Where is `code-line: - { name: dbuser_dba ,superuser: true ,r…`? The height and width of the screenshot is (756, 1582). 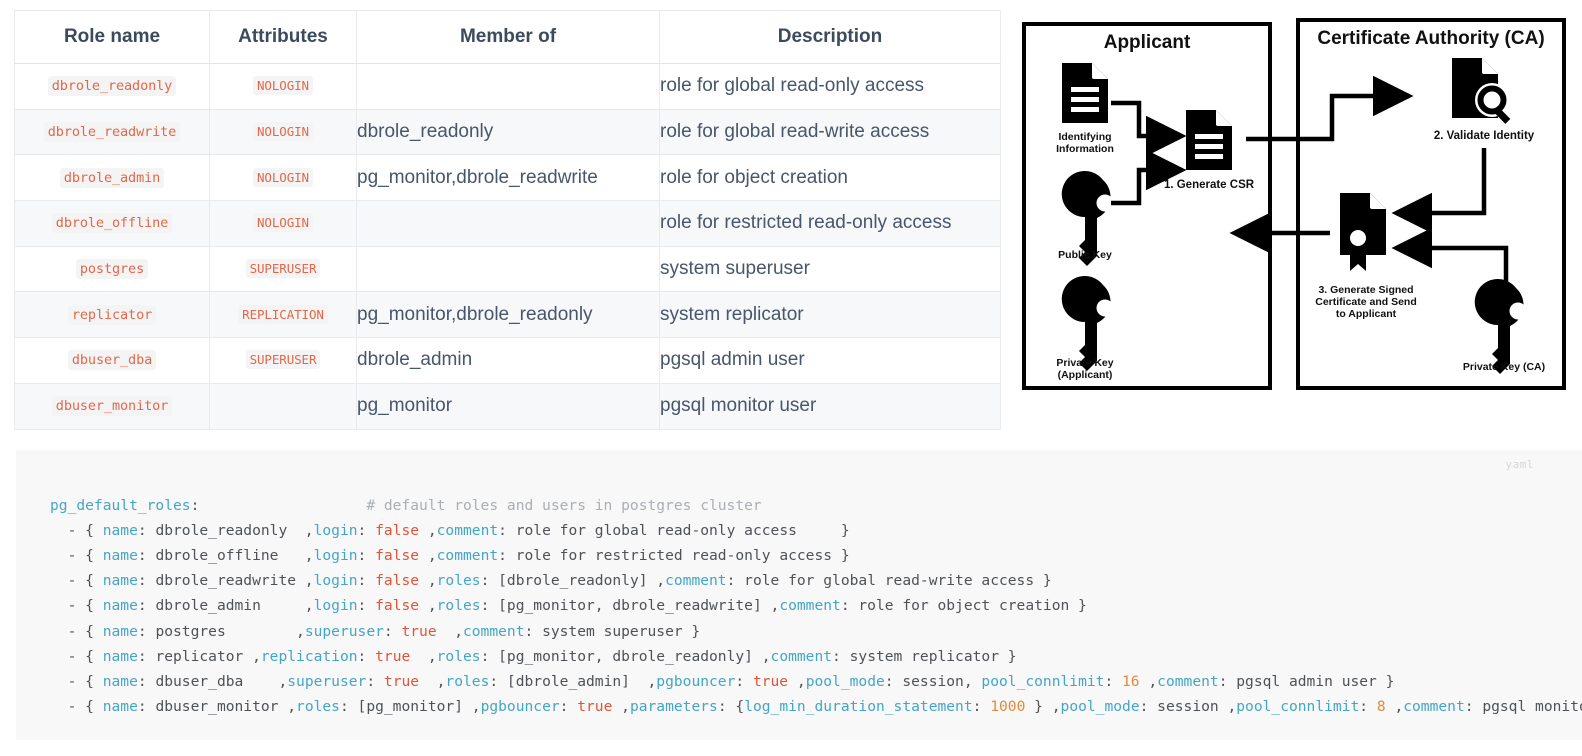 code-line: - { name: dbuser_dba ,superuser: true ,r… is located at coordinates (816, 681).